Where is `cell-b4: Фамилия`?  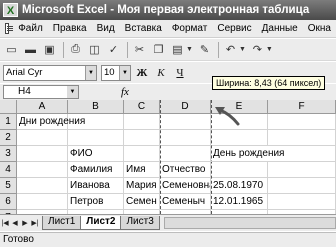 cell-b4: Фамилия is located at coordinates (96, 170).